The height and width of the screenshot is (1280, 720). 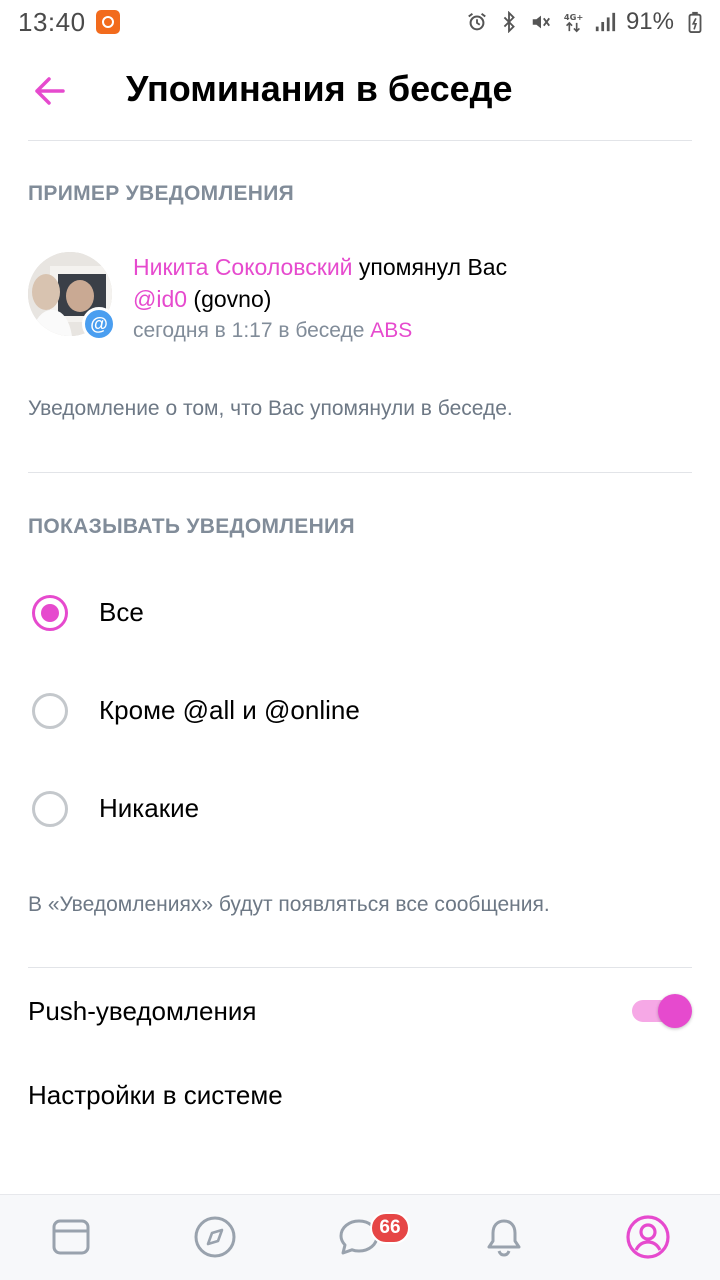 I want to click on profile-icon, so click(x=648, y=1237).